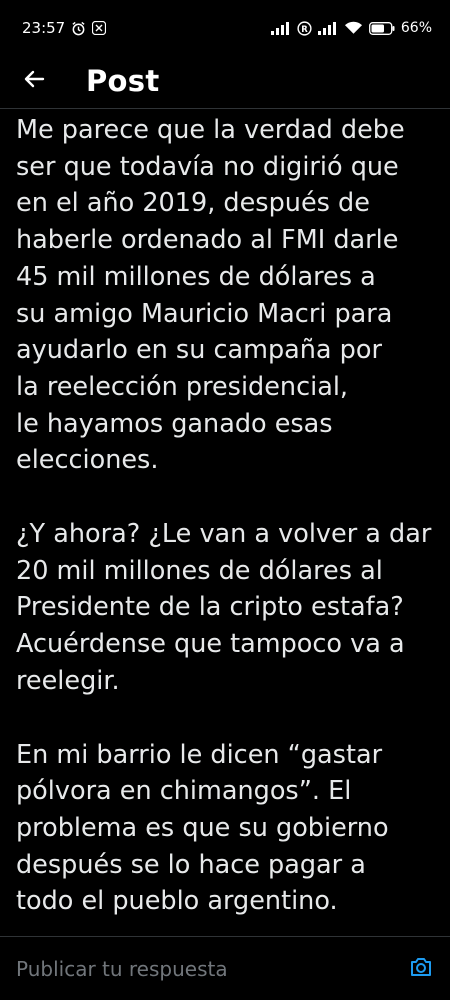 The image size is (450, 1000). I want to click on status-right: R 66%, so click(351, 28).